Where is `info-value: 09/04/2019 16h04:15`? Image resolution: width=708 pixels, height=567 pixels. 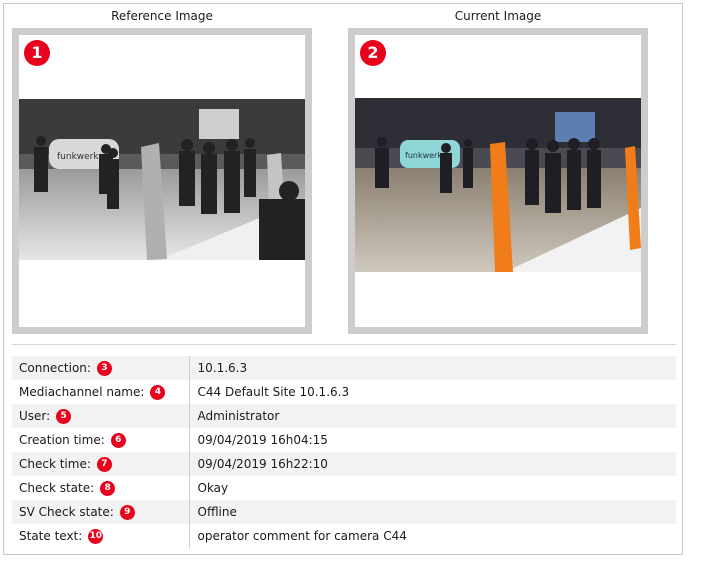 info-value: 09/04/2019 16h04:15 is located at coordinates (432, 440).